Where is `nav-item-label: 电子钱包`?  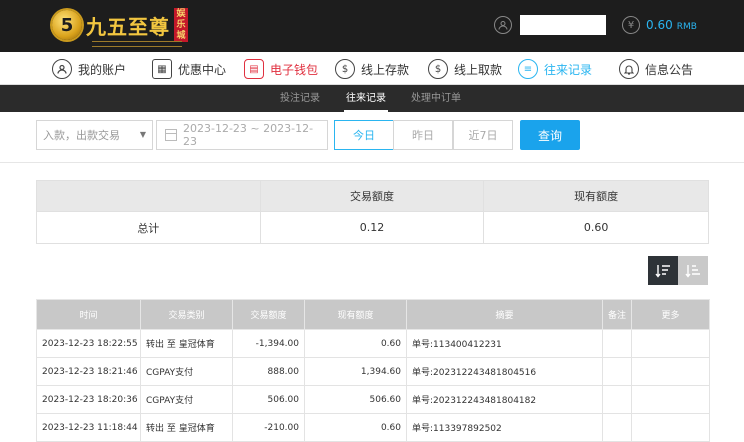 nav-item-label: 电子钱包 is located at coordinates (294, 69).